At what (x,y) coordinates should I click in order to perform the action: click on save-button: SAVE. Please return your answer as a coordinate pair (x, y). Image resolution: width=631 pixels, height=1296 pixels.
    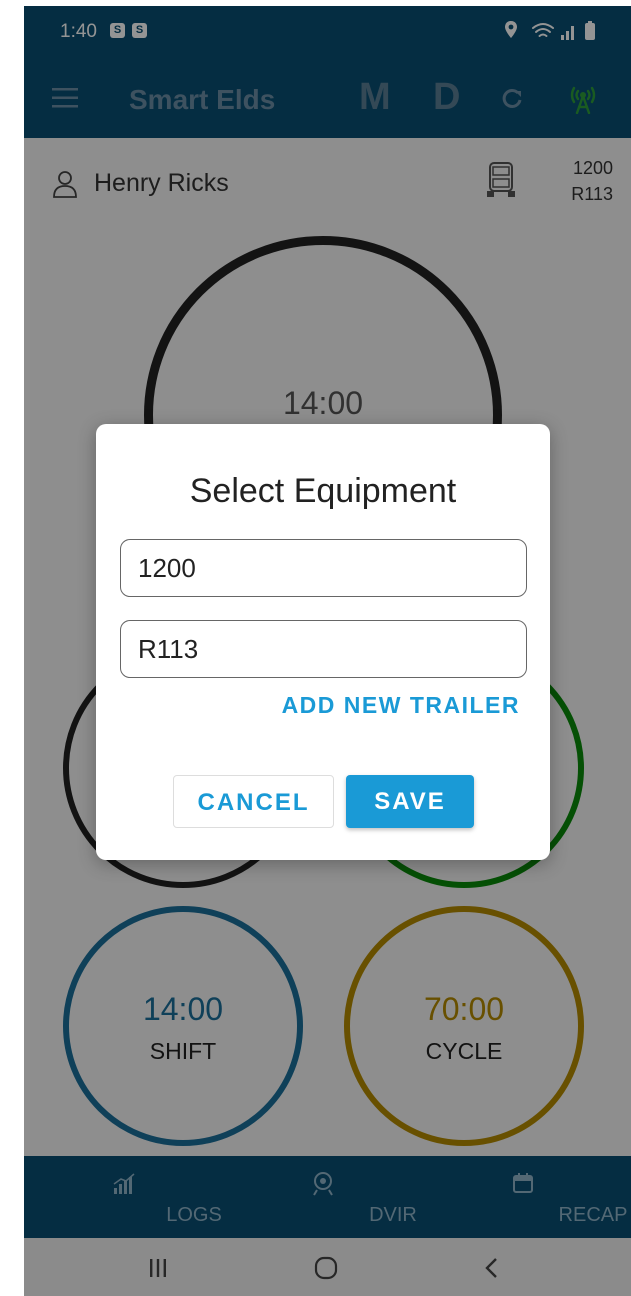
    Looking at the image, I should click on (410, 801).